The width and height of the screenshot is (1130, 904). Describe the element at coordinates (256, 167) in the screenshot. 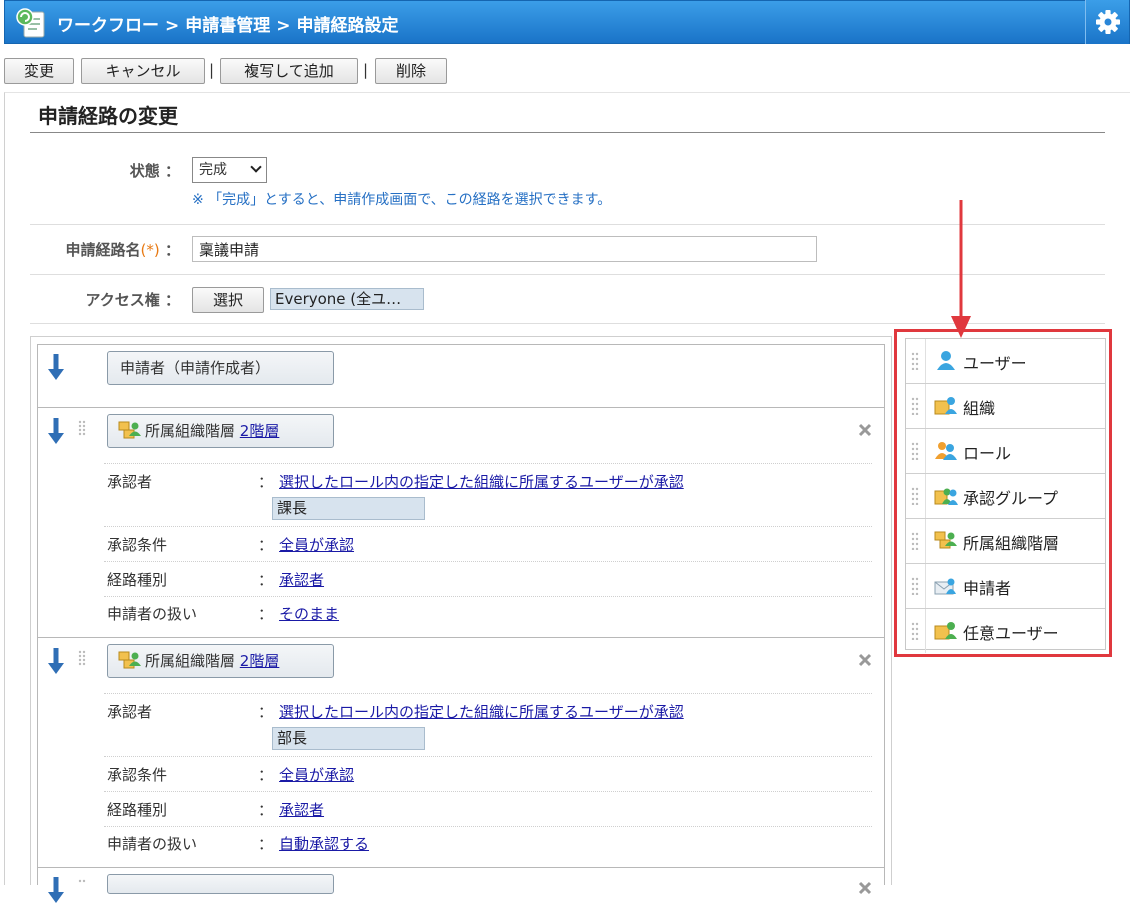

I see `chevron-down-icon` at that location.